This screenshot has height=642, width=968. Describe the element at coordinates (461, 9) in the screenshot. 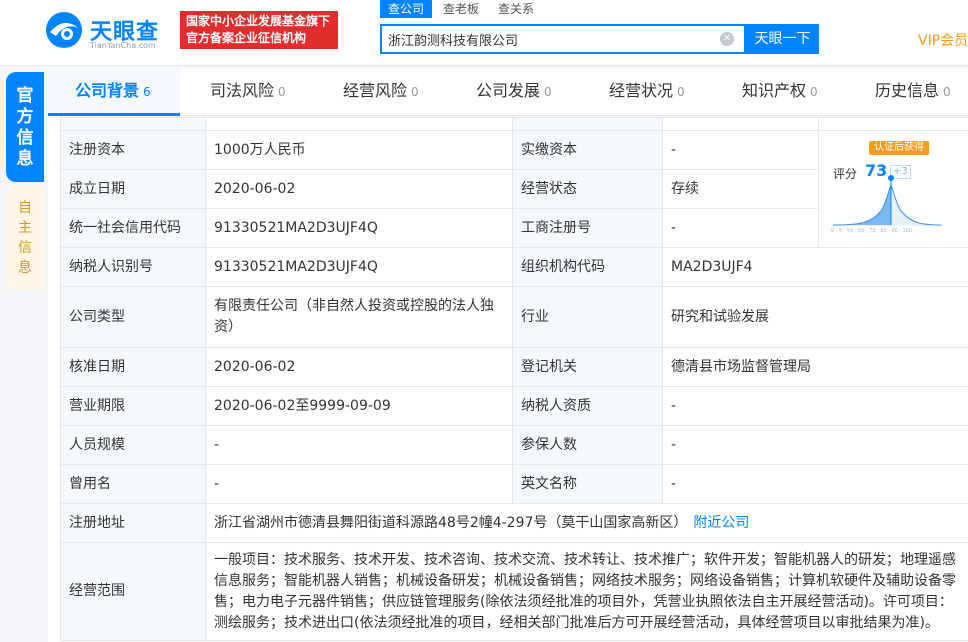

I see `search-tab-boss: 查老板` at that location.